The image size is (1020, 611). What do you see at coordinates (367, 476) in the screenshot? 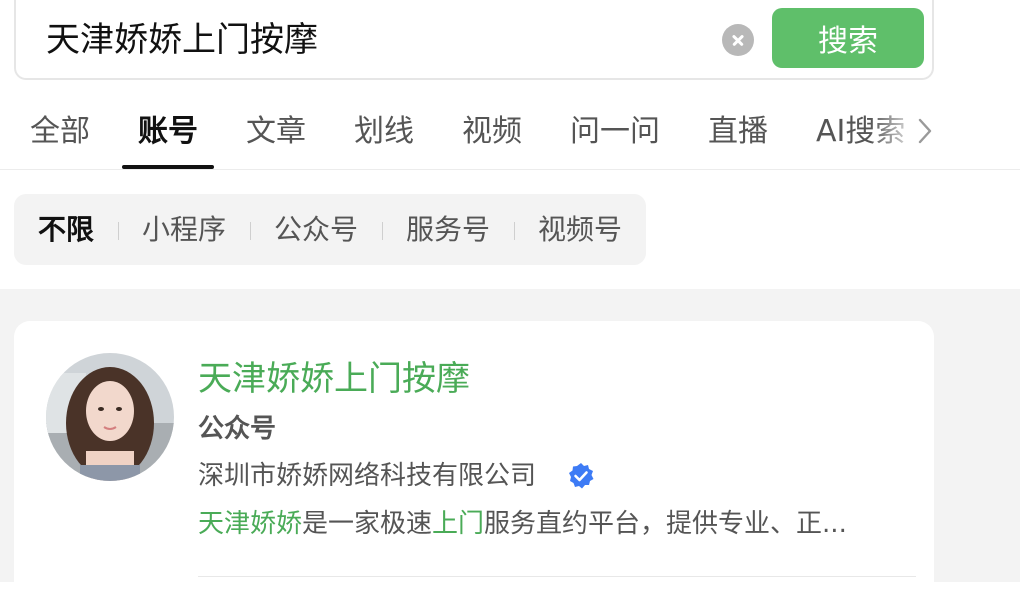
I see `account-organization: 深圳市娇娇网络科技有限公司` at bounding box center [367, 476].